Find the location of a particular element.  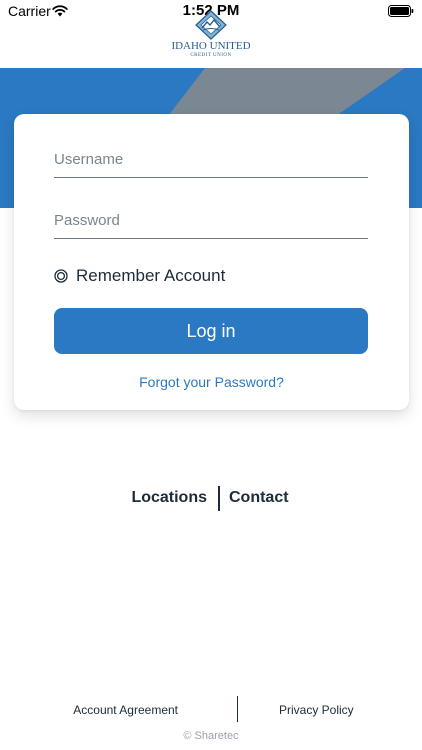

locations-link: Locations is located at coordinates (169, 498).